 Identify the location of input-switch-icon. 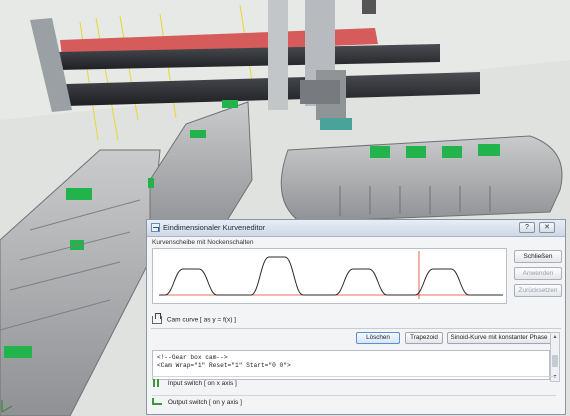
(157, 383).